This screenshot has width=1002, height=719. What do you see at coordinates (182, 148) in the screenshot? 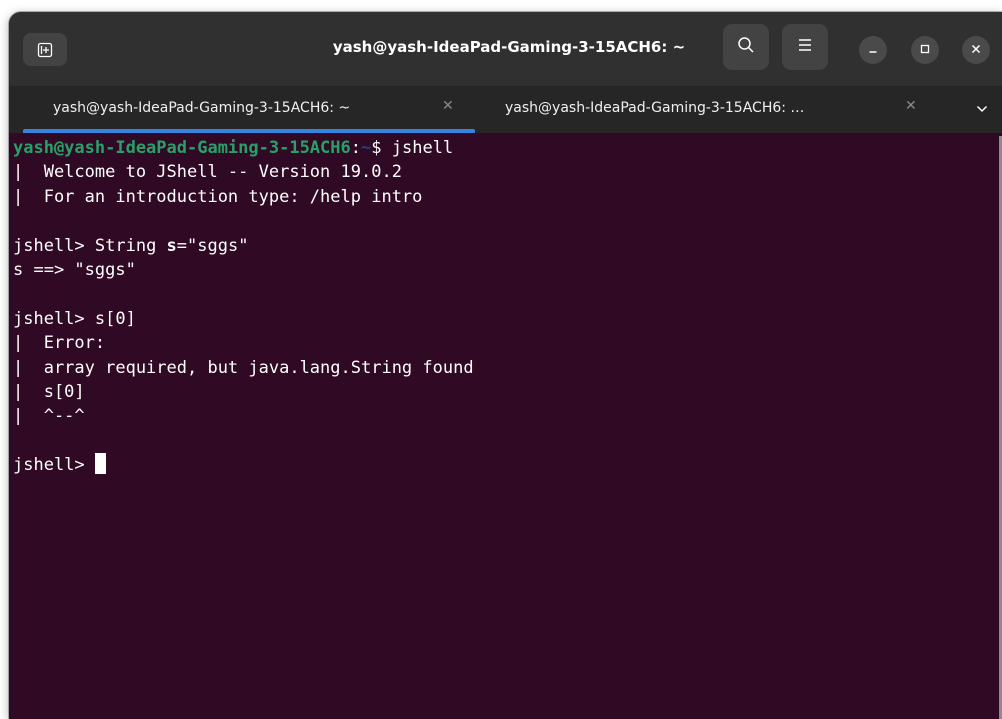
I see `prompt-user-host: yash@yash-IdeaPad-Gaming-3-15ACH6` at bounding box center [182, 148].